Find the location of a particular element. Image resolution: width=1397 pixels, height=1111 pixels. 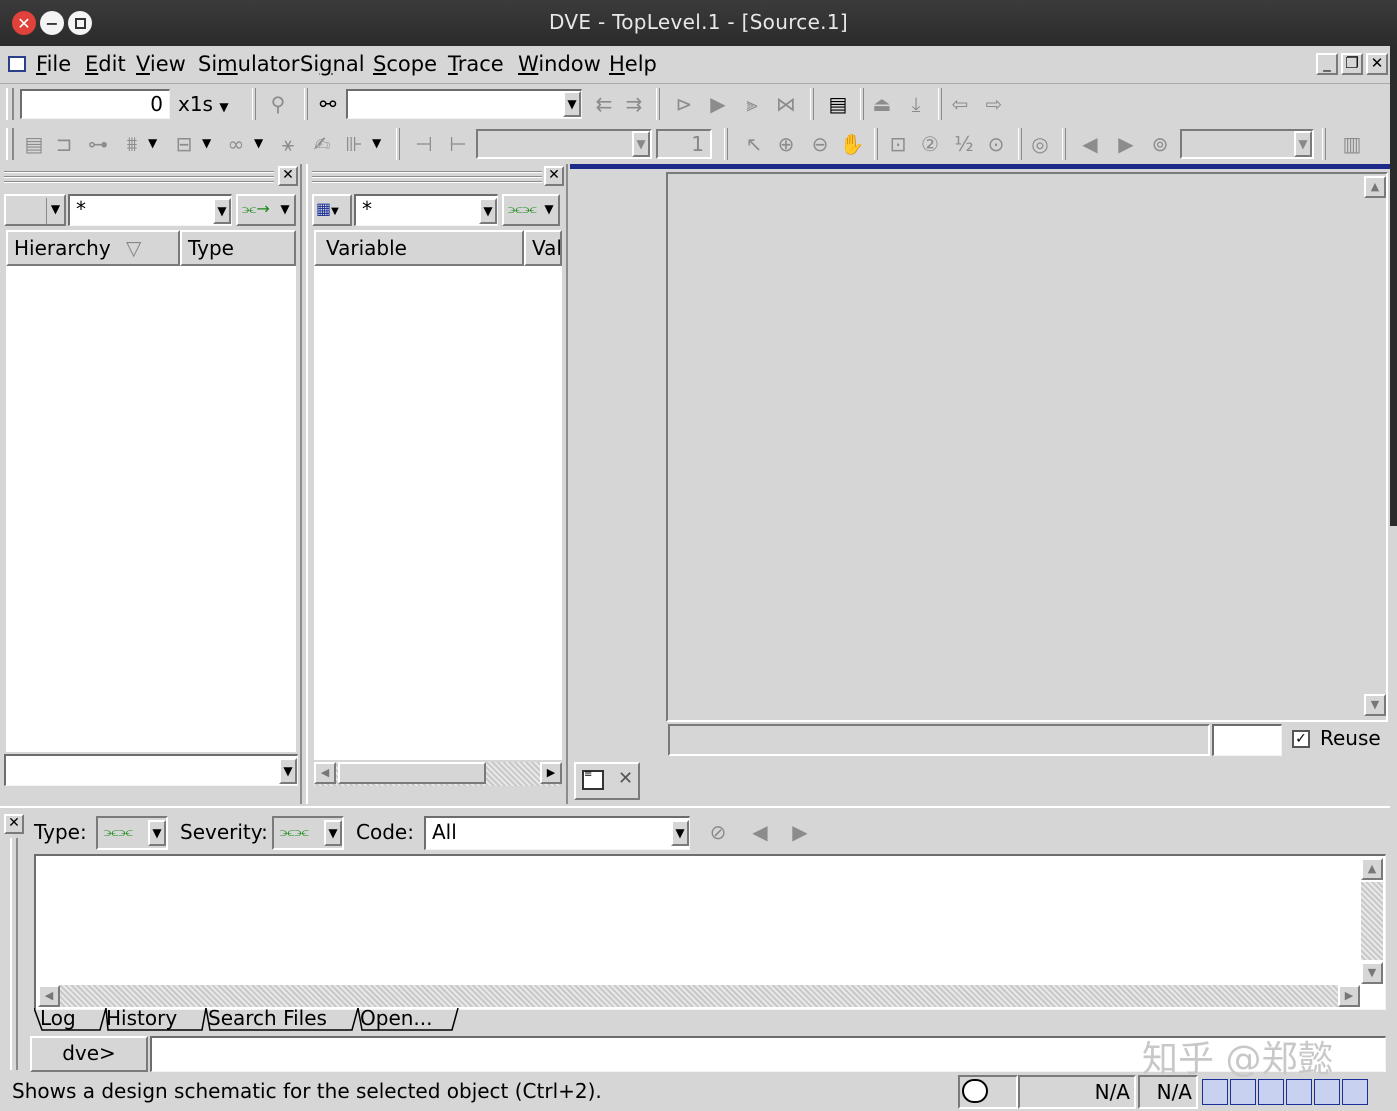

reuse-checkbox: ✓ is located at coordinates (1301, 739).